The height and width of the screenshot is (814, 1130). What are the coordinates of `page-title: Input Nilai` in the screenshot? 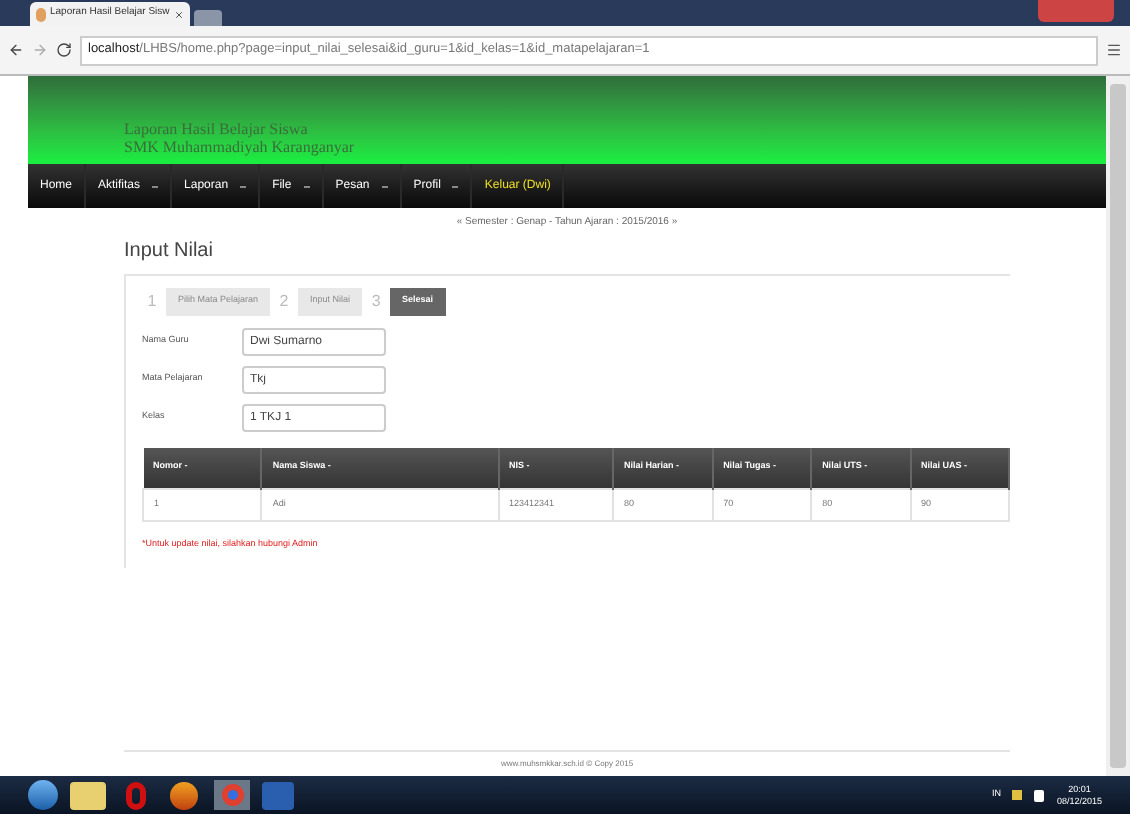 It's located at (169, 251).